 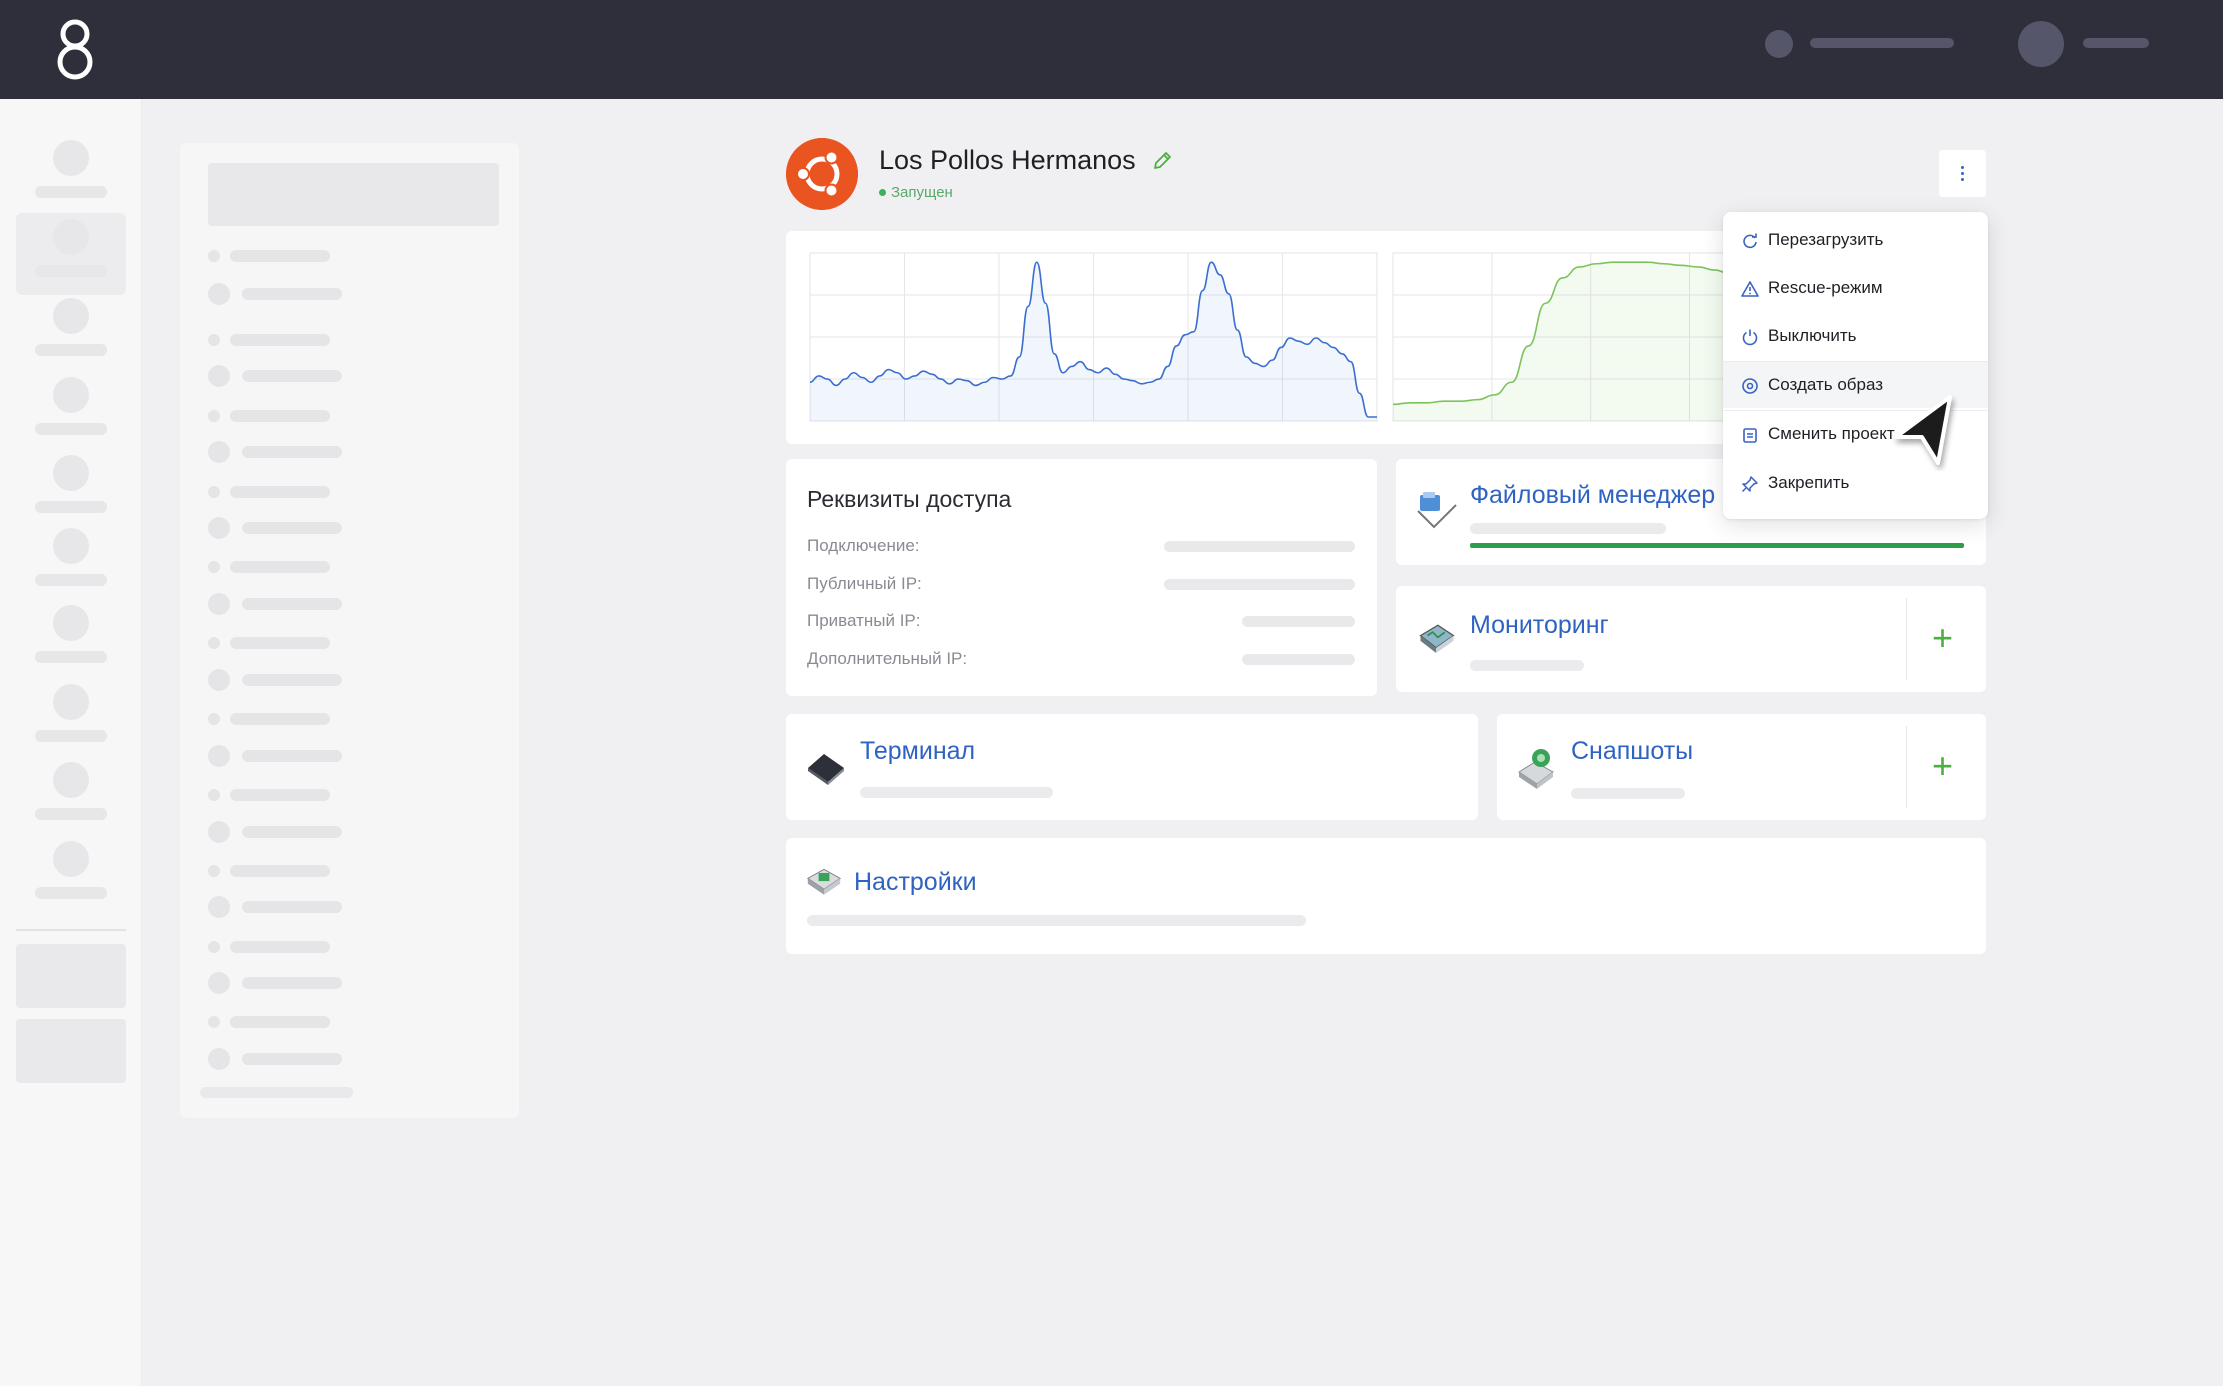 What do you see at coordinates (1717, 545) in the screenshot?
I see `file-manager-progress` at bounding box center [1717, 545].